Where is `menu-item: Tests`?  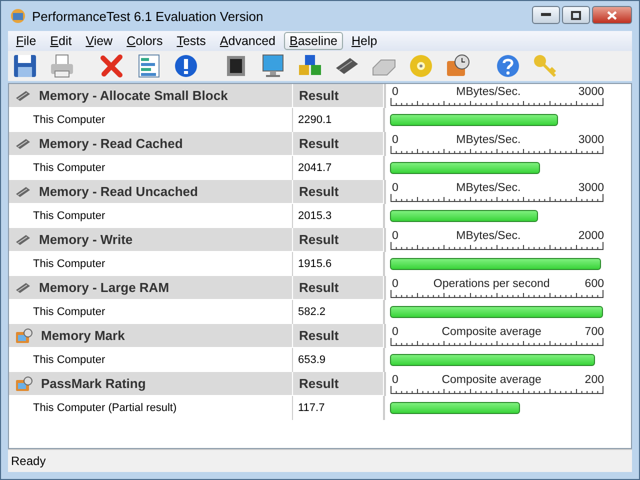
menu-item: Tests is located at coordinates (191, 41).